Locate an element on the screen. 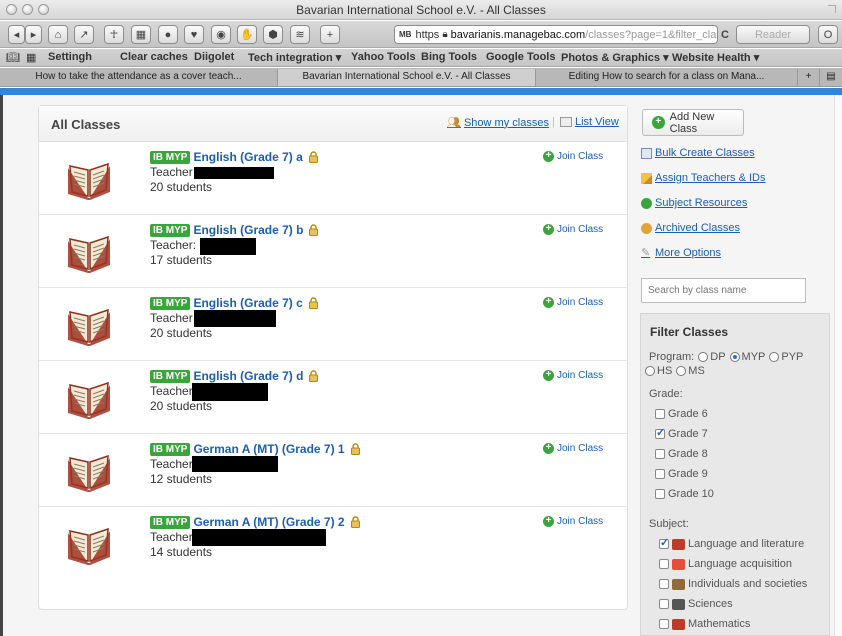 The width and height of the screenshot is (842, 636). bookmark-item: Settingh is located at coordinates (70, 57).